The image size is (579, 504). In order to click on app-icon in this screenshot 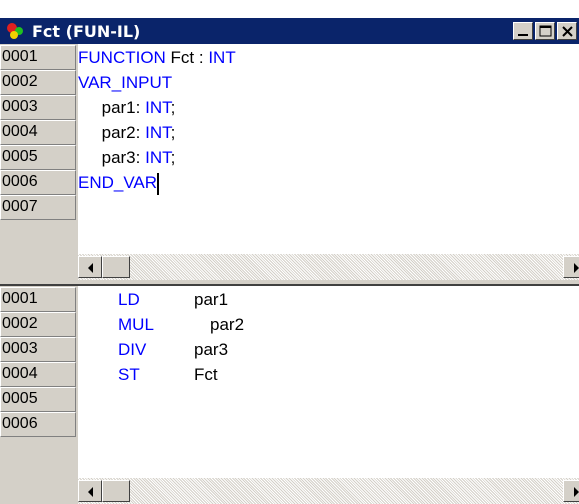, I will do `click(17, 31)`.